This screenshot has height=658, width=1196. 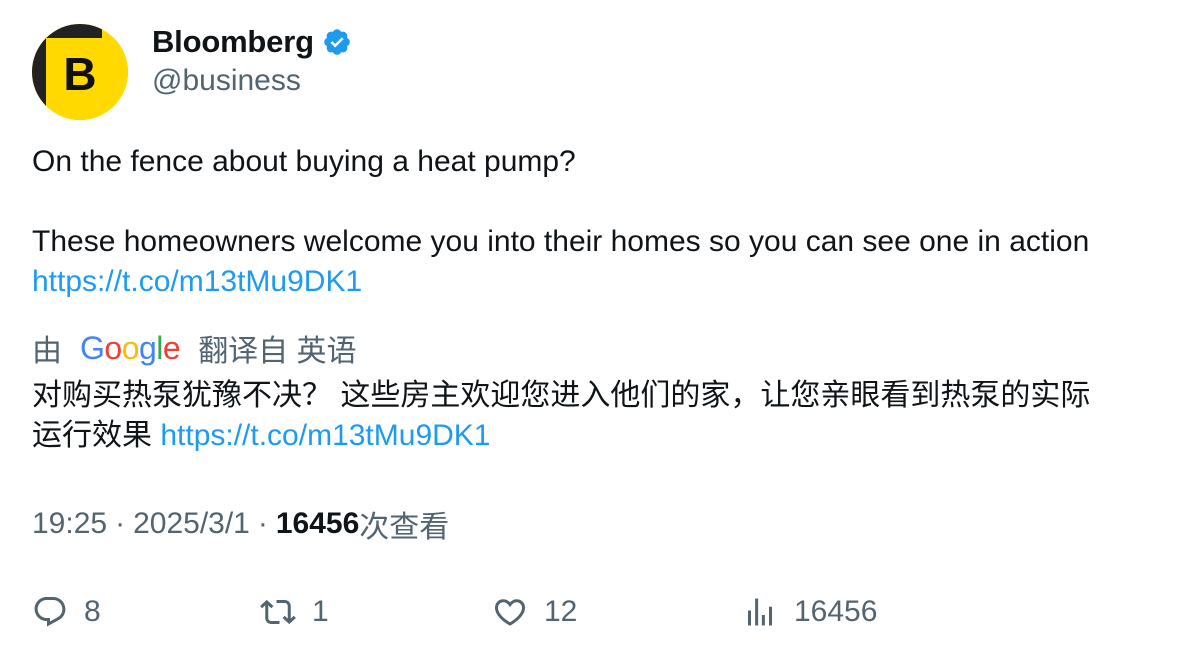 I want to click on heart-icon, so click(x=510, y=612).